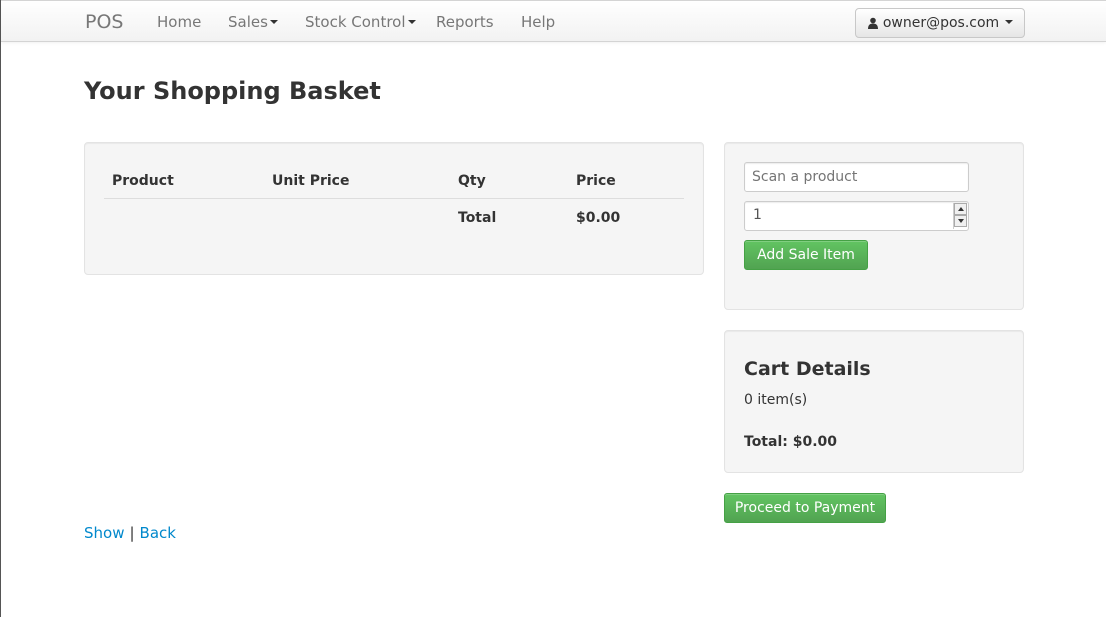 The width and height of the screenshot is (1106, 617). I want to click on scan-panel: 1 Add Sale Item, so click(874, 226).